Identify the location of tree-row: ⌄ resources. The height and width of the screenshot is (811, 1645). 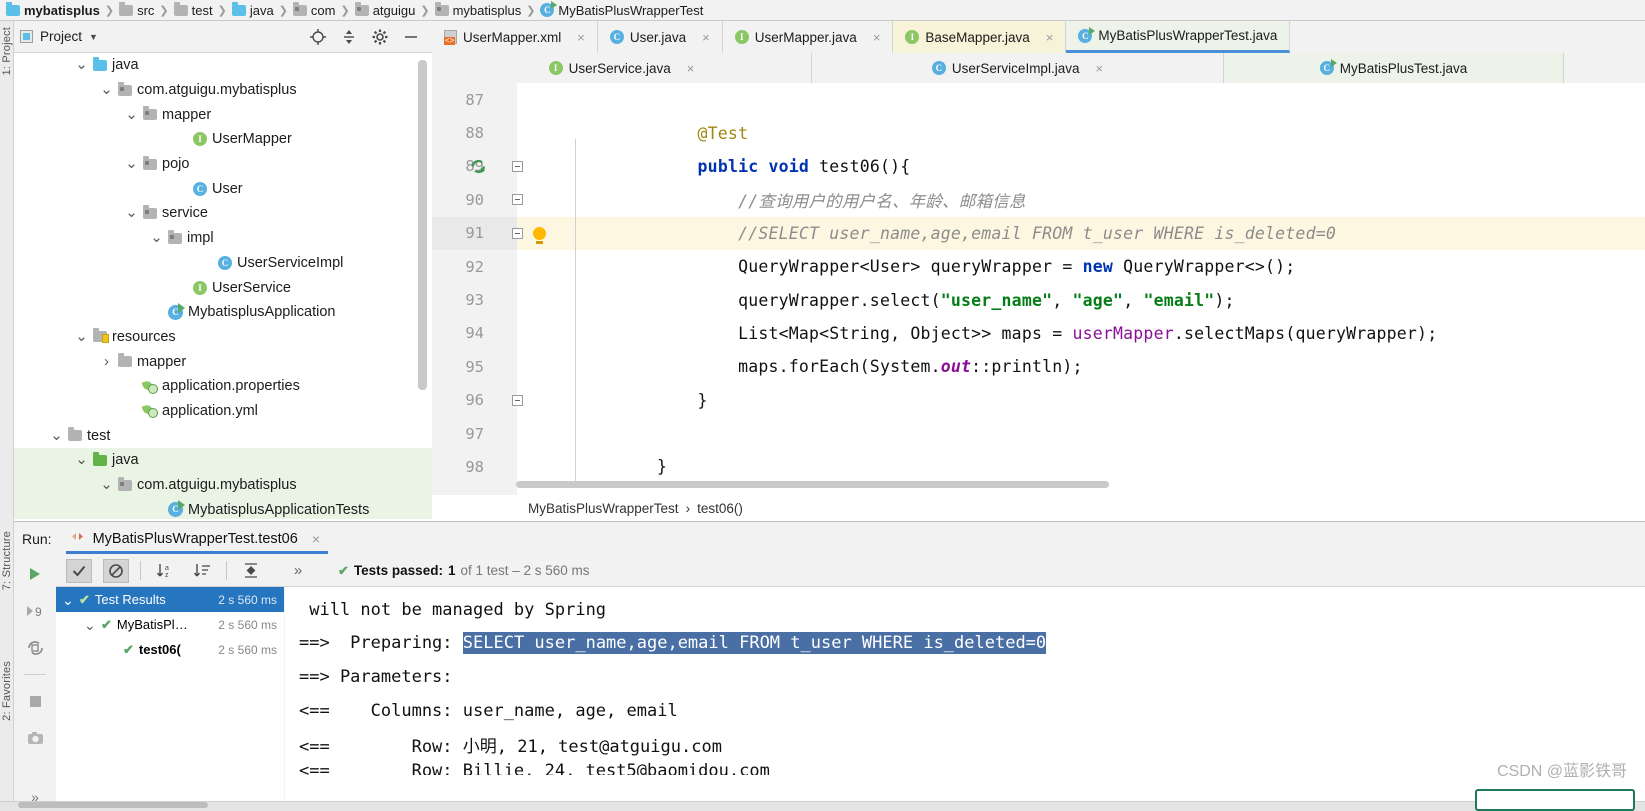
(223, 337).